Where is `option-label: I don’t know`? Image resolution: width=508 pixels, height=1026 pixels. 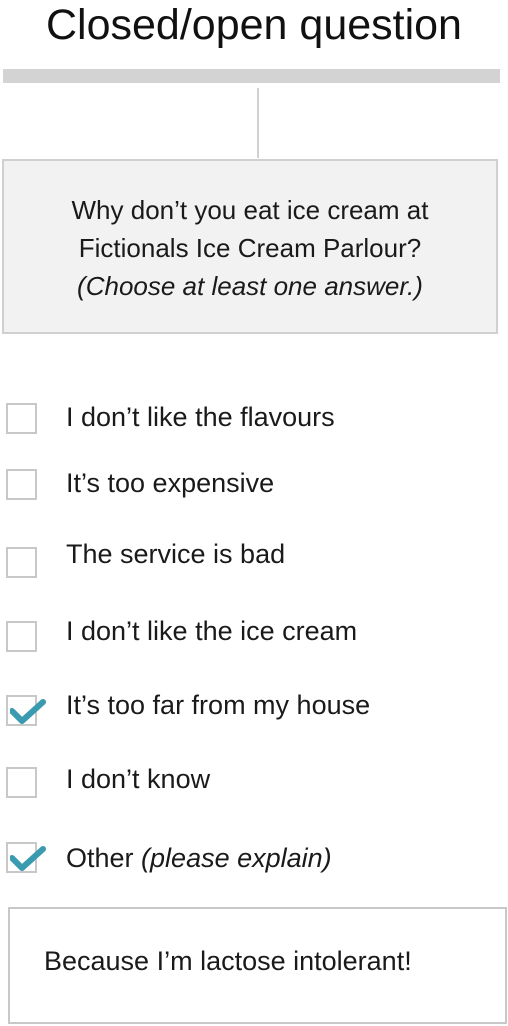
option-label: I don’t know is located at coordinates (138, 779).